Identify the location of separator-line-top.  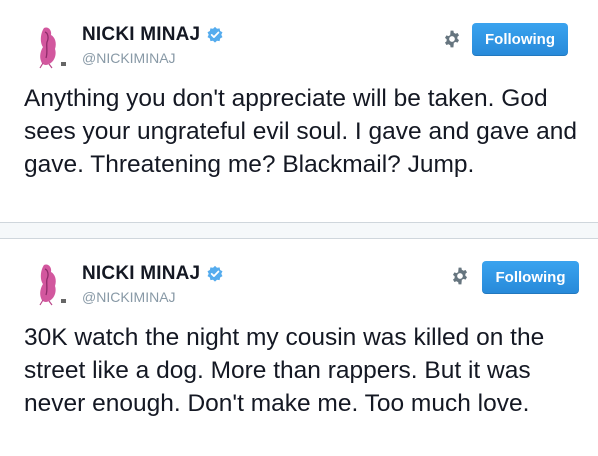
(299, 222).